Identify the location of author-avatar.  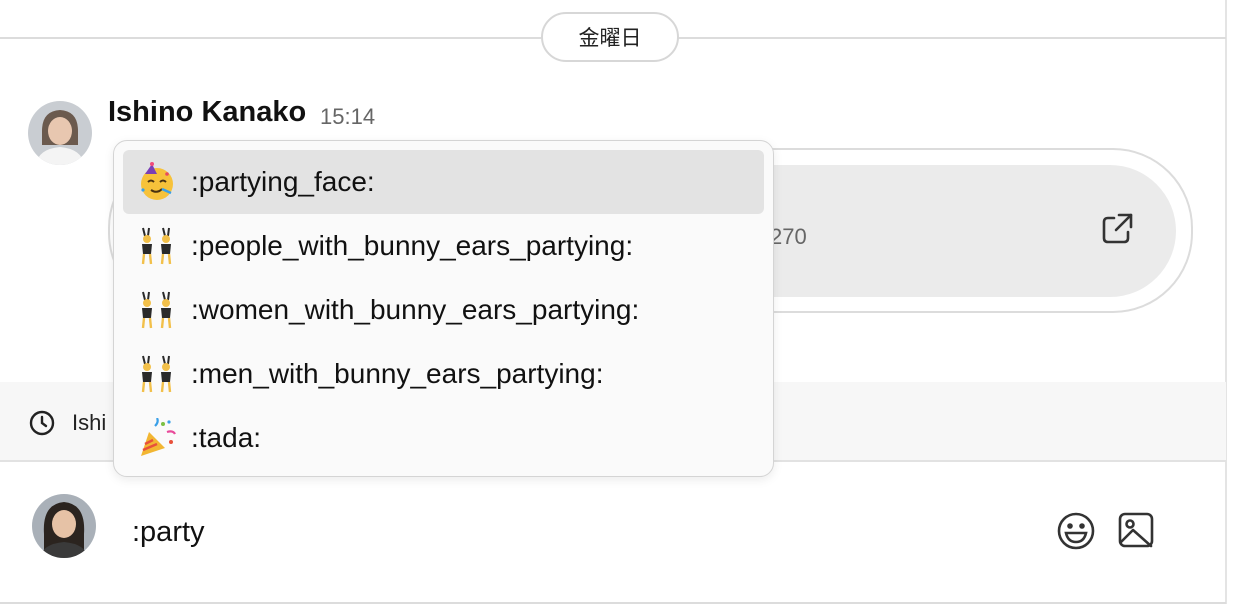
(60, 133).